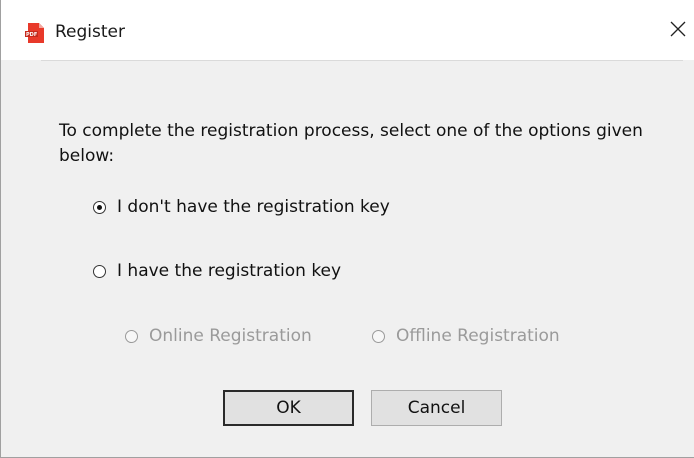 This screenshot has width=694, height=458. I want to click on radio-online-registration: Online Registration, so click(218, 336).